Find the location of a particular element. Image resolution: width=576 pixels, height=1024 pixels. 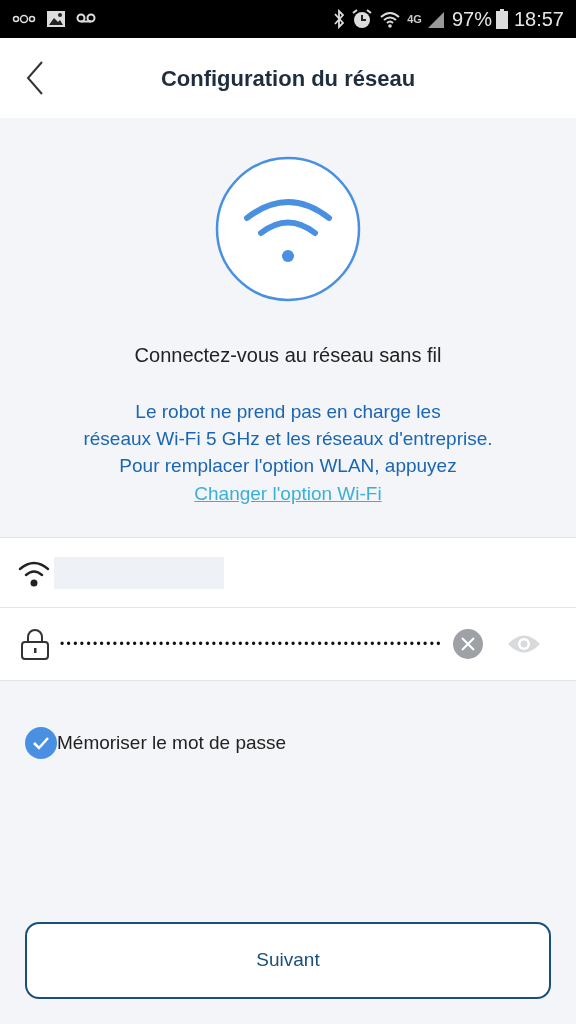

clock: 18:57 is located at coordinates (538, 19).